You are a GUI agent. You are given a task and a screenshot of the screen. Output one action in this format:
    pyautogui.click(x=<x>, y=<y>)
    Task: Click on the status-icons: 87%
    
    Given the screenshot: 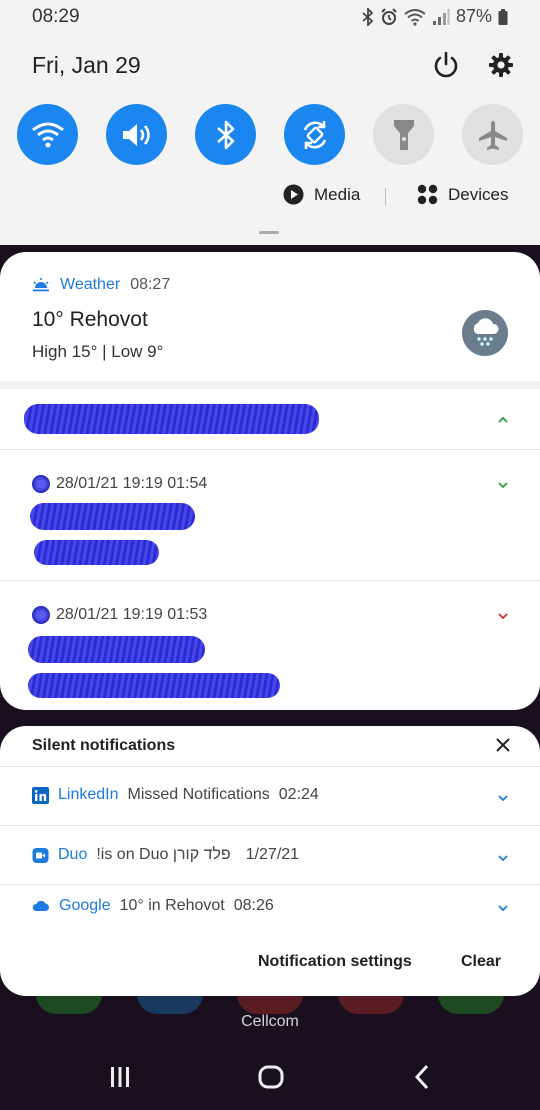 What is the action you would take?
    pyautogui.click(x=435, y=16)
    